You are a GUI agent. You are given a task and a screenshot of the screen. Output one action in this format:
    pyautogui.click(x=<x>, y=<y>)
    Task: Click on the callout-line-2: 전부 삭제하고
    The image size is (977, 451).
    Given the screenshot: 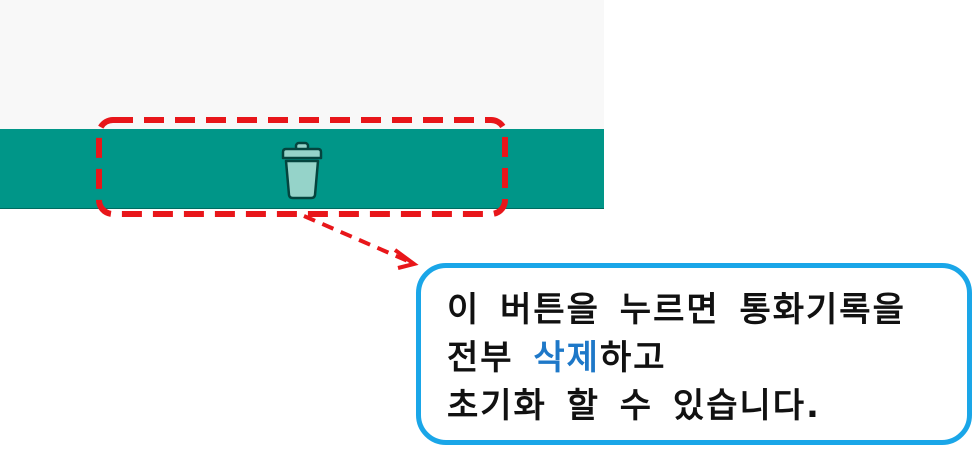 What is the action you would take?
    pyautogui.click(x=707, y=358)
    